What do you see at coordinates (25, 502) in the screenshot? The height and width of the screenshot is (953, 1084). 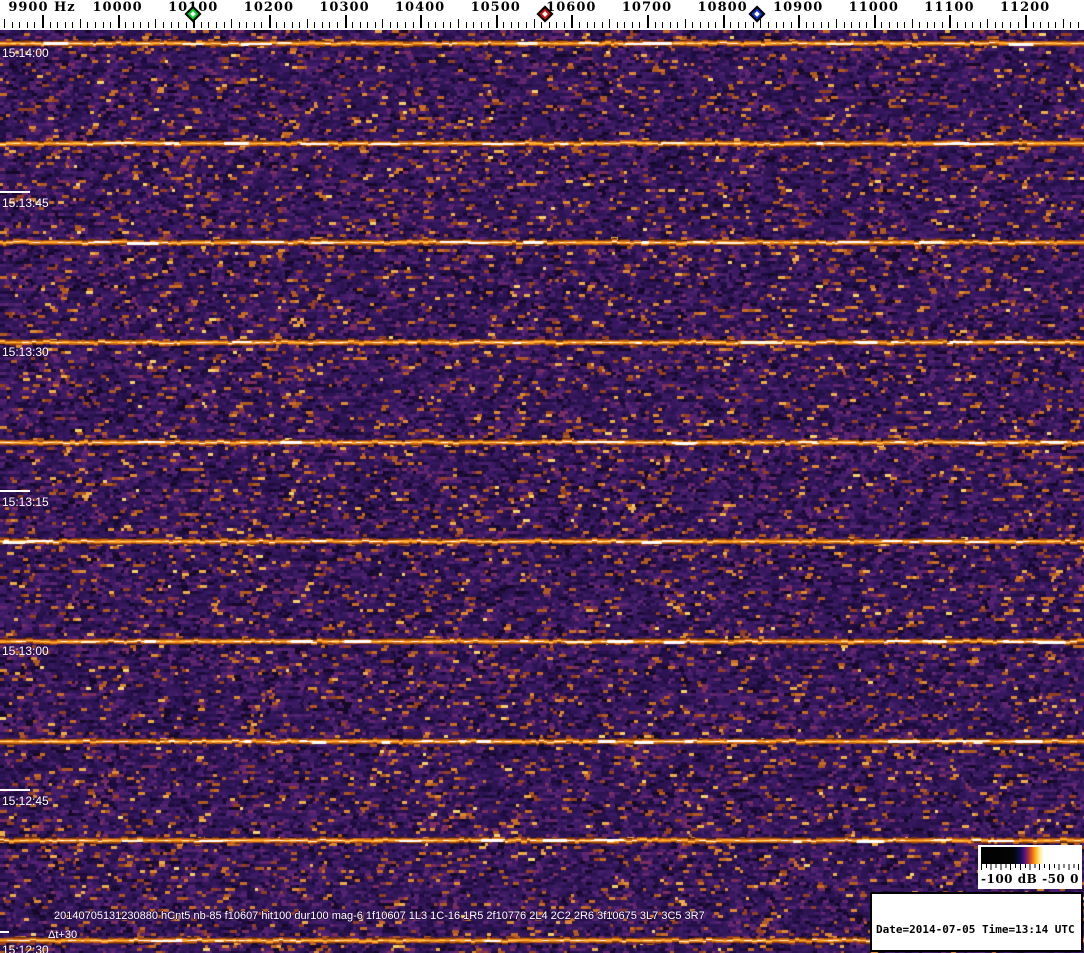 I see `time-axis-label: 15:13:15` at bounding box center [25, 502].